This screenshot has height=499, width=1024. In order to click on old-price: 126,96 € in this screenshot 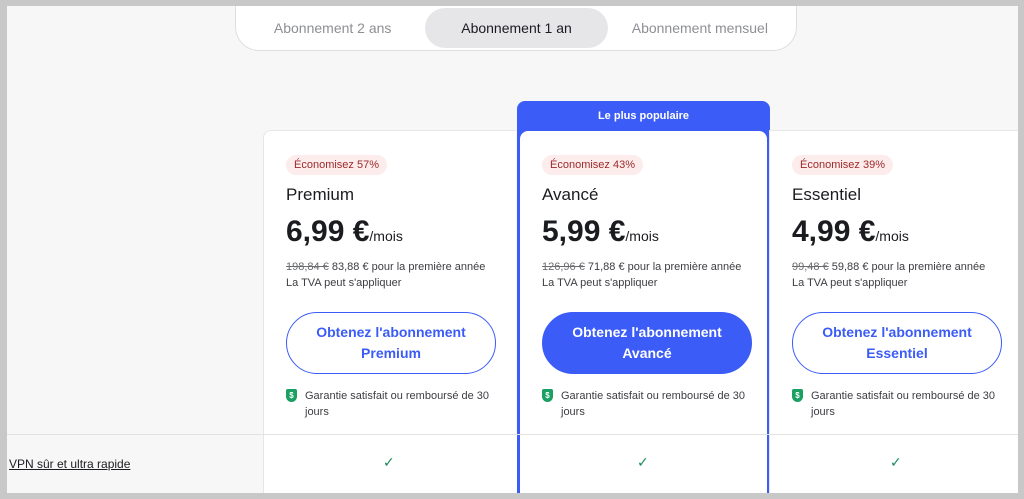, I will do `click(563, 267)`.